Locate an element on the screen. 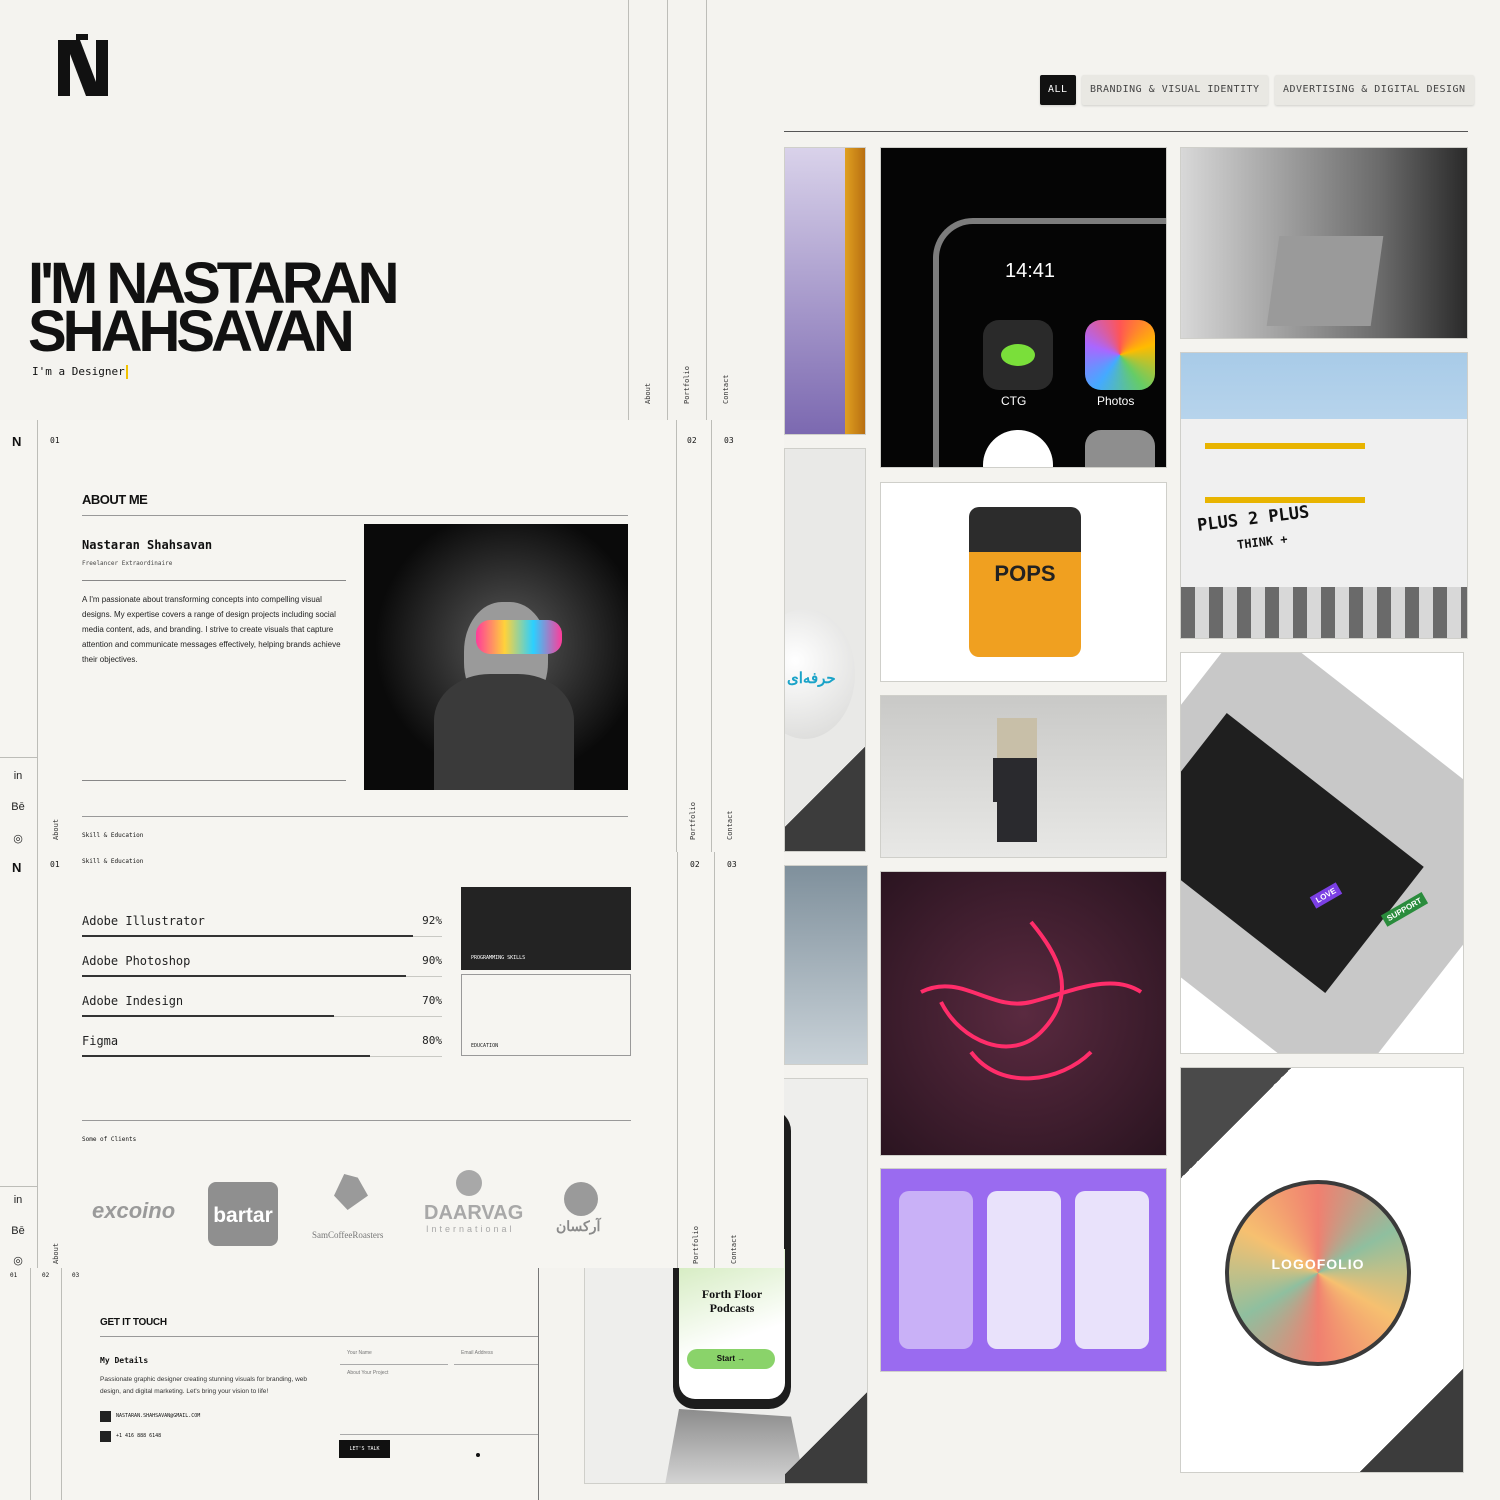 Image resolution: width=1500 pixels, height=1500 pixels. site-logo is located at coordinates (84, 65).